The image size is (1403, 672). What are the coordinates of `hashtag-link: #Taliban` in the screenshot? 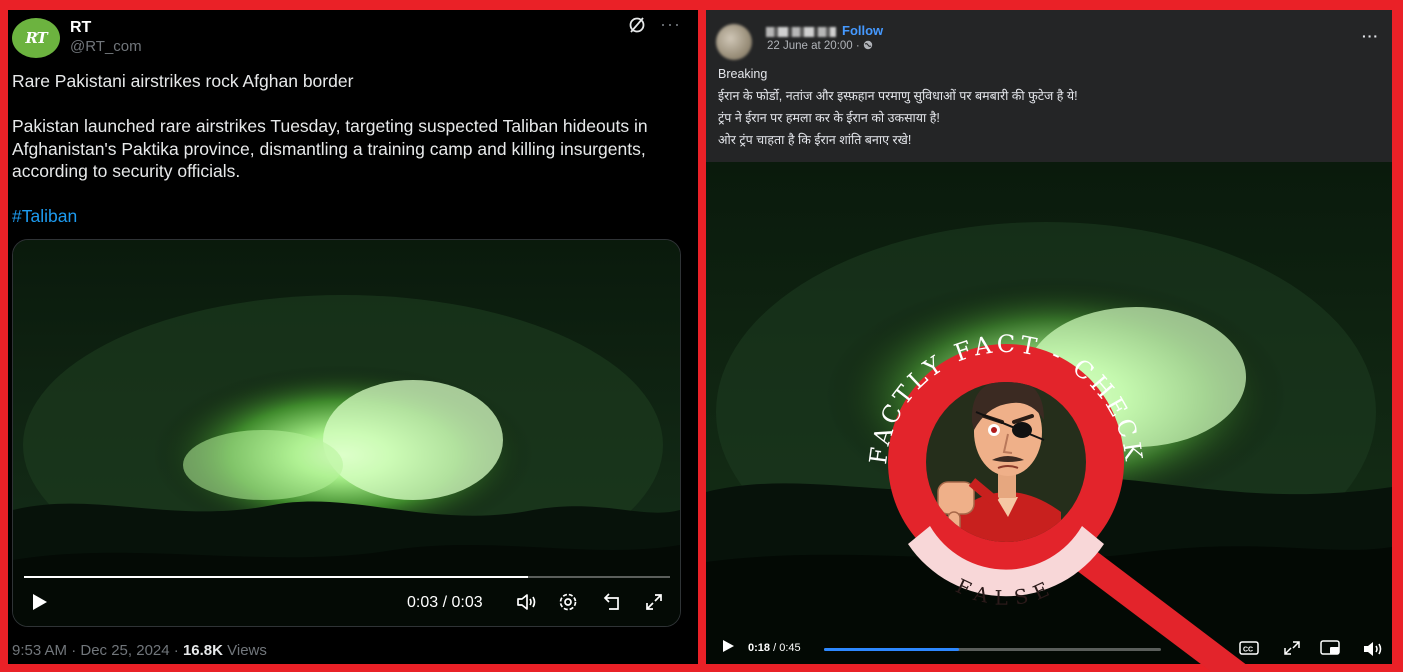 It's located at (347, 216).